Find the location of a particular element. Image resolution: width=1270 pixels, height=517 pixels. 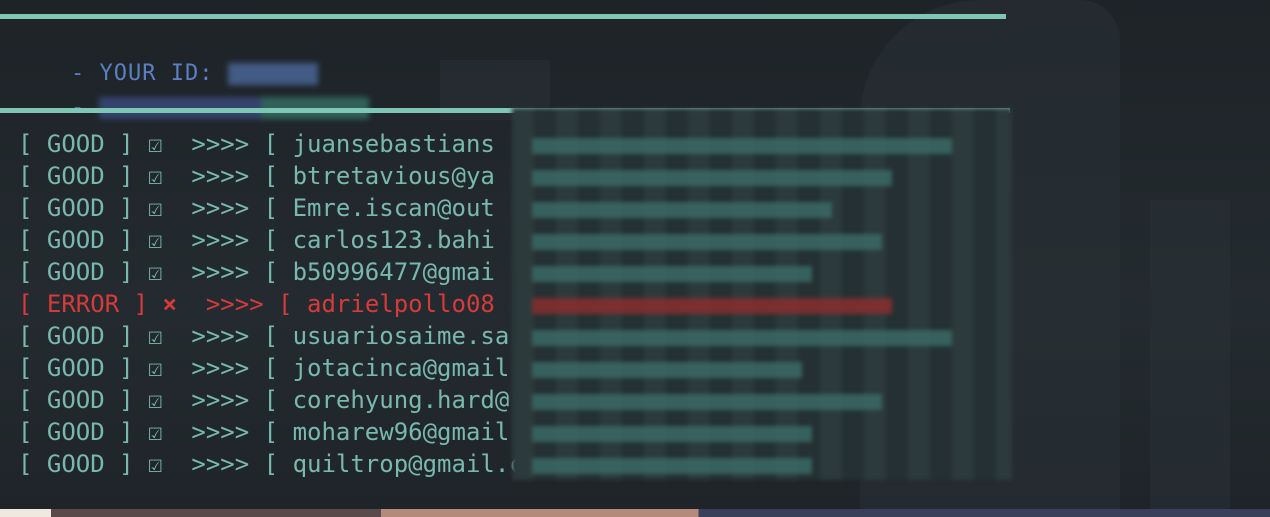

log-line-error: [ ERROR ] × >>>> [ adrielpollo08 is located at coordinates (278, 304).